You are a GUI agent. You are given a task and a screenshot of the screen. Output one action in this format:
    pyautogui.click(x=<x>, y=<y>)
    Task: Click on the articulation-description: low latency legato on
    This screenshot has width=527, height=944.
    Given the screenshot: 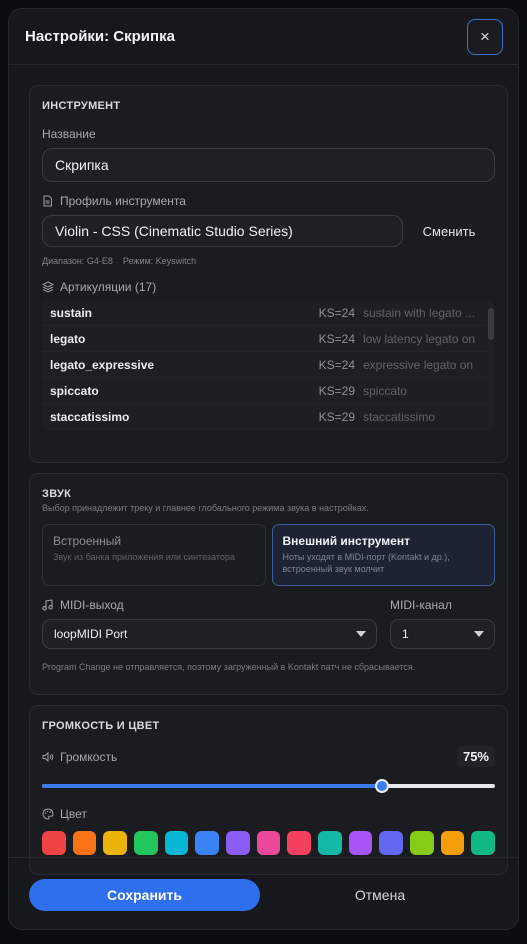 What is the action you would take?
    pyautogui.click(x=419, y=338)
    